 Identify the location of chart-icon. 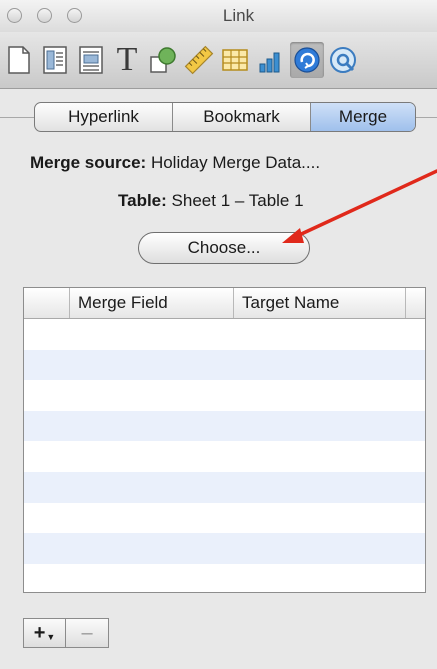
(269, 62).